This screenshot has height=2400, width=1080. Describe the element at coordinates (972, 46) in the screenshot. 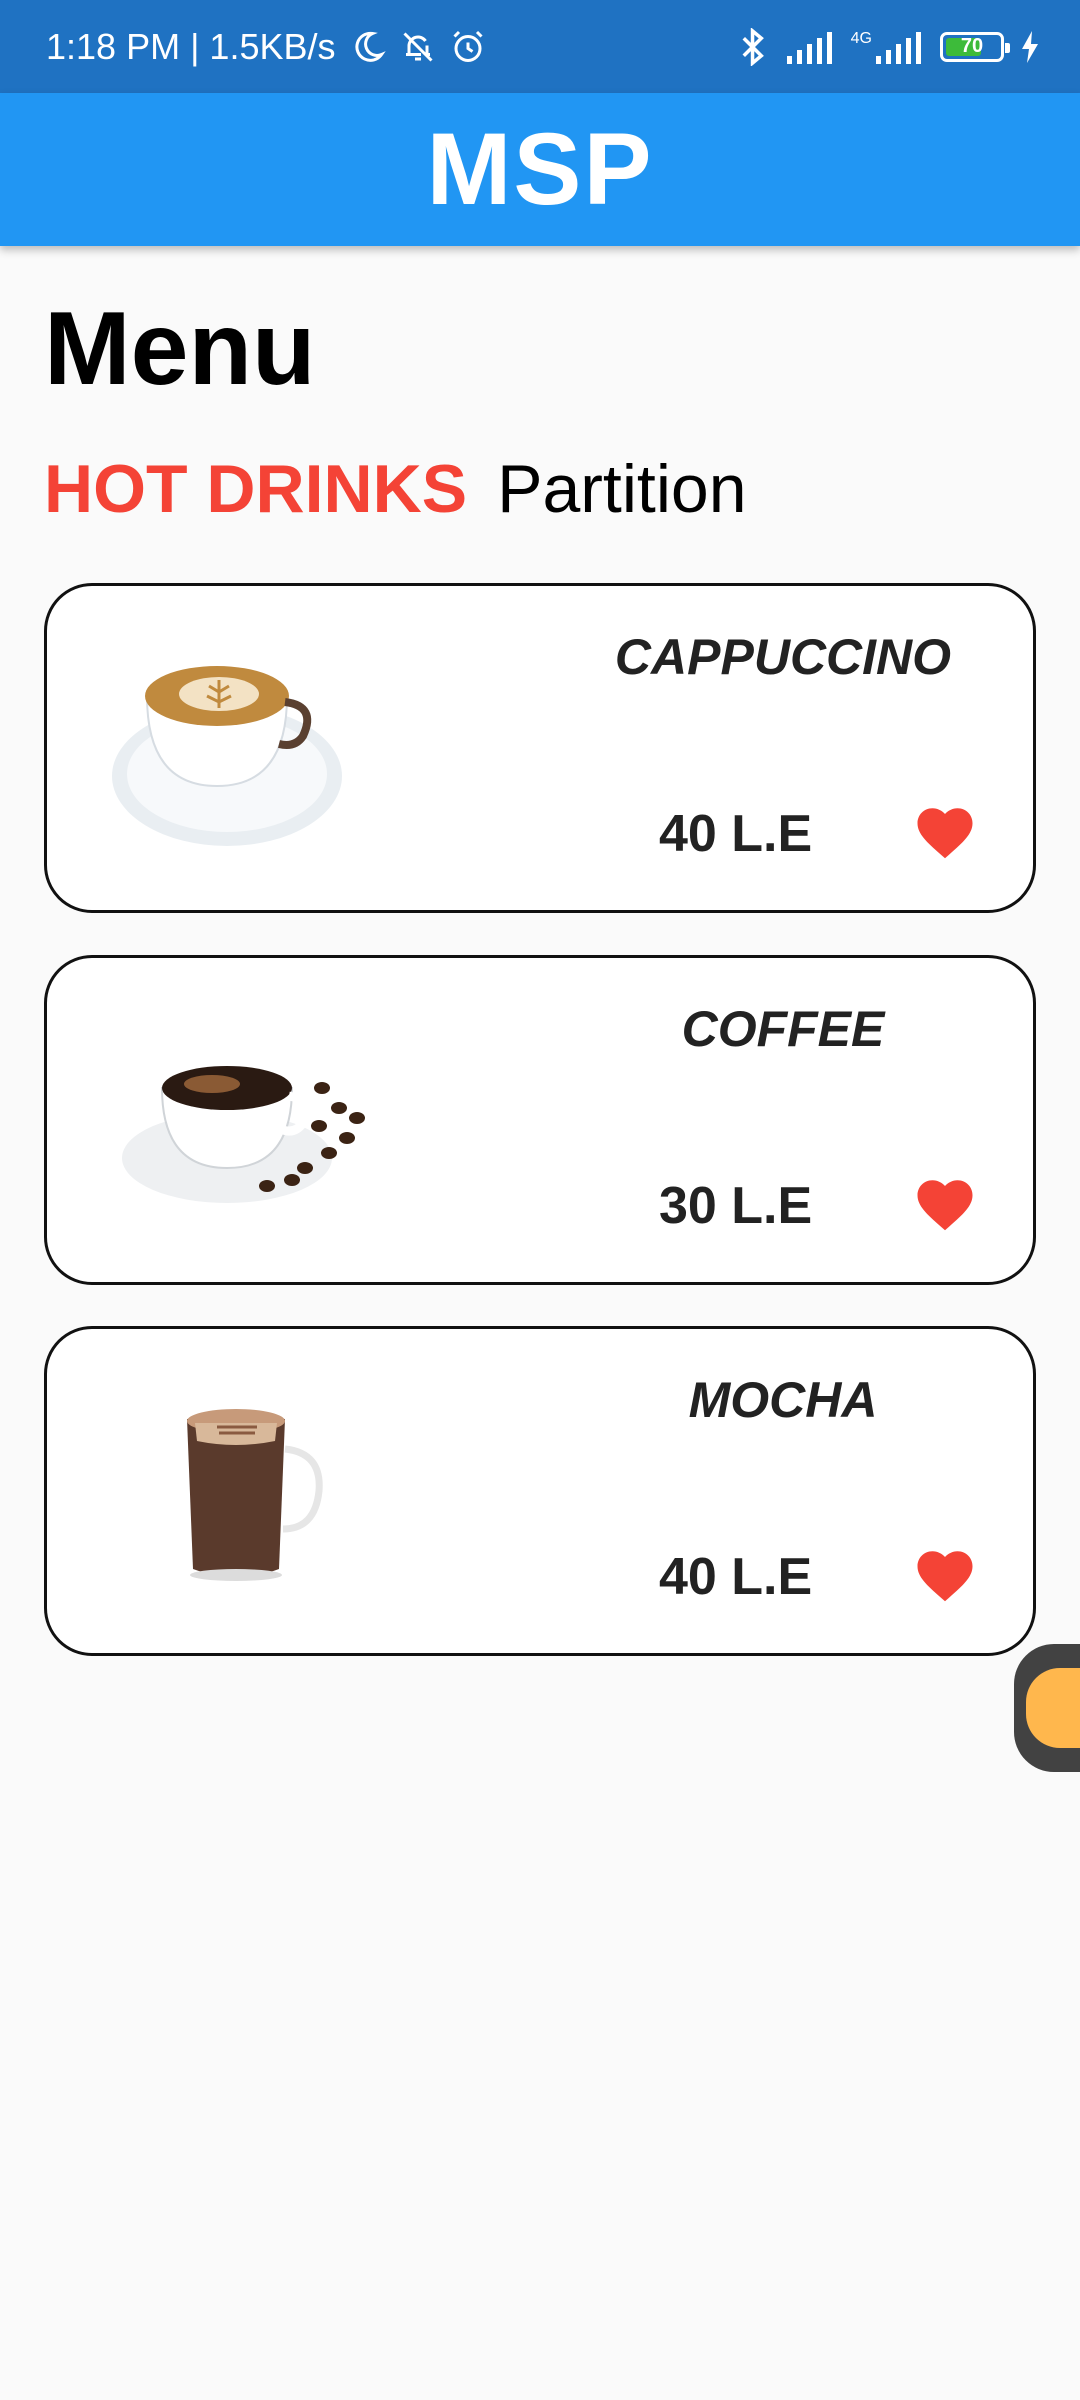

I see `battery-level: 70` at that location.